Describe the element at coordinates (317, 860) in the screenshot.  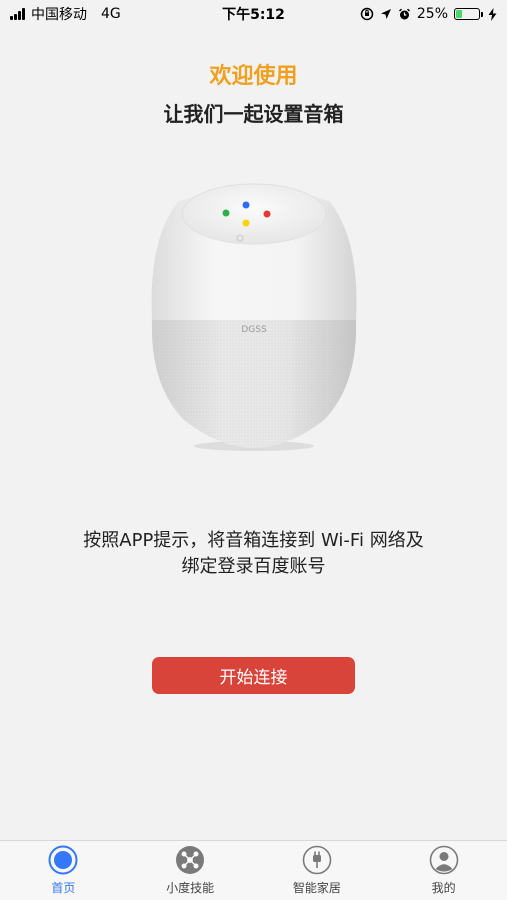
I see `plug-icon` at that location.